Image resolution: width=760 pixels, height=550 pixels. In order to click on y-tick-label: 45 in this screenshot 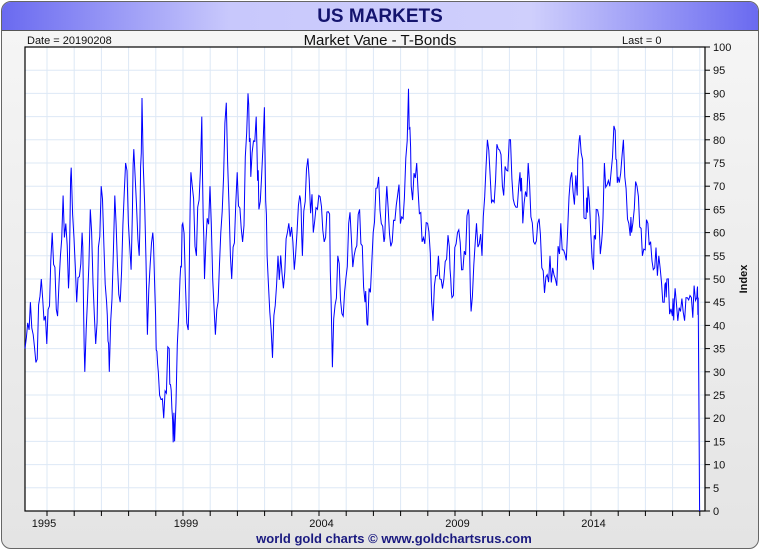, I will do `click(719, 303)`.